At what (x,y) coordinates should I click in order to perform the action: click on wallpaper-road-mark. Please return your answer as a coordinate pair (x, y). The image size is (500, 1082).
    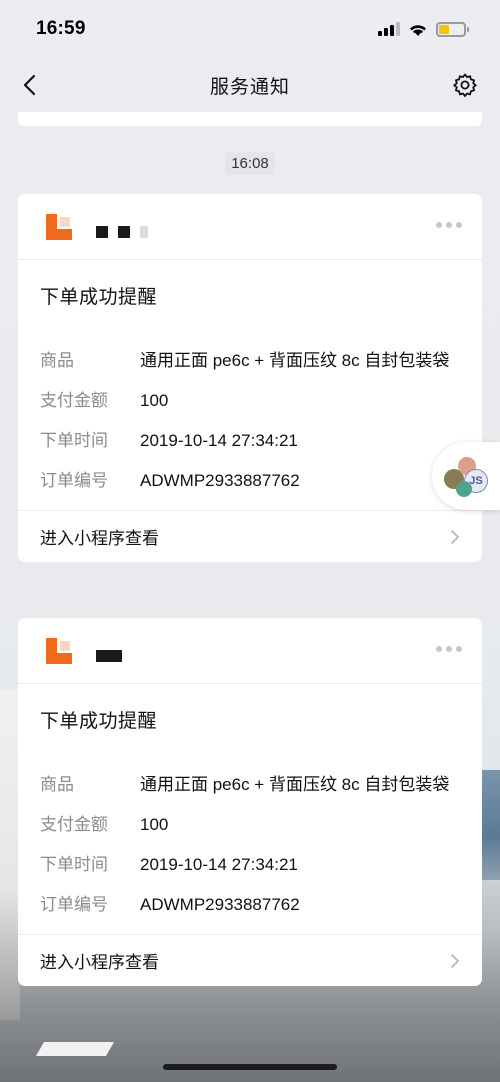
    Looking at the image, I should click on (75, 1049).